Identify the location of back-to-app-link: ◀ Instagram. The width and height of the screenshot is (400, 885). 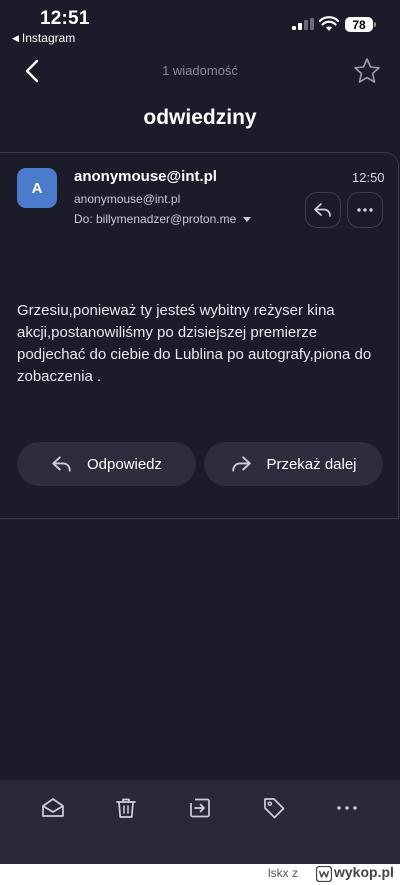
(43, 38).